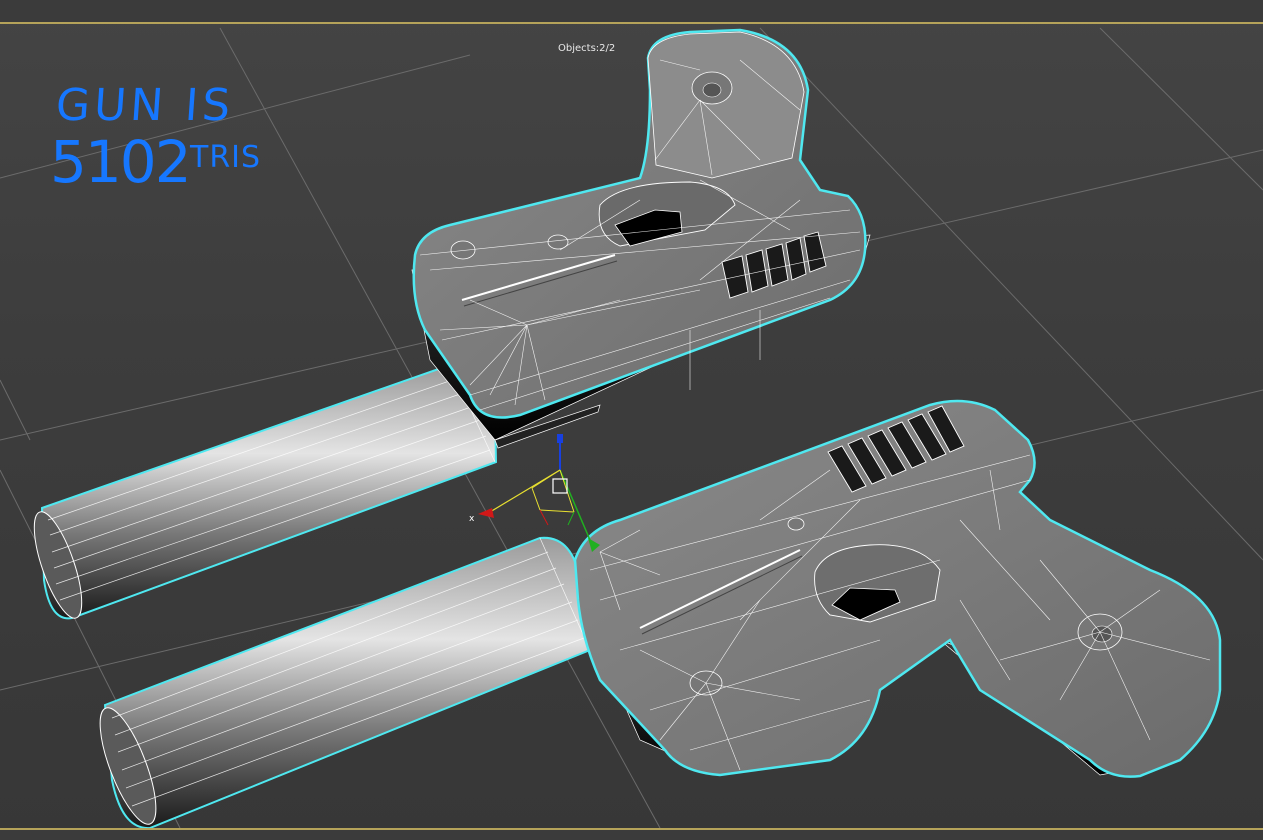 The width and height of the screenshot is (1263, 840). What do you see at coordinates (145, 105) in the screenshot?
I see `annotation-line1: GUN IS` at bounding box center [145, 105].